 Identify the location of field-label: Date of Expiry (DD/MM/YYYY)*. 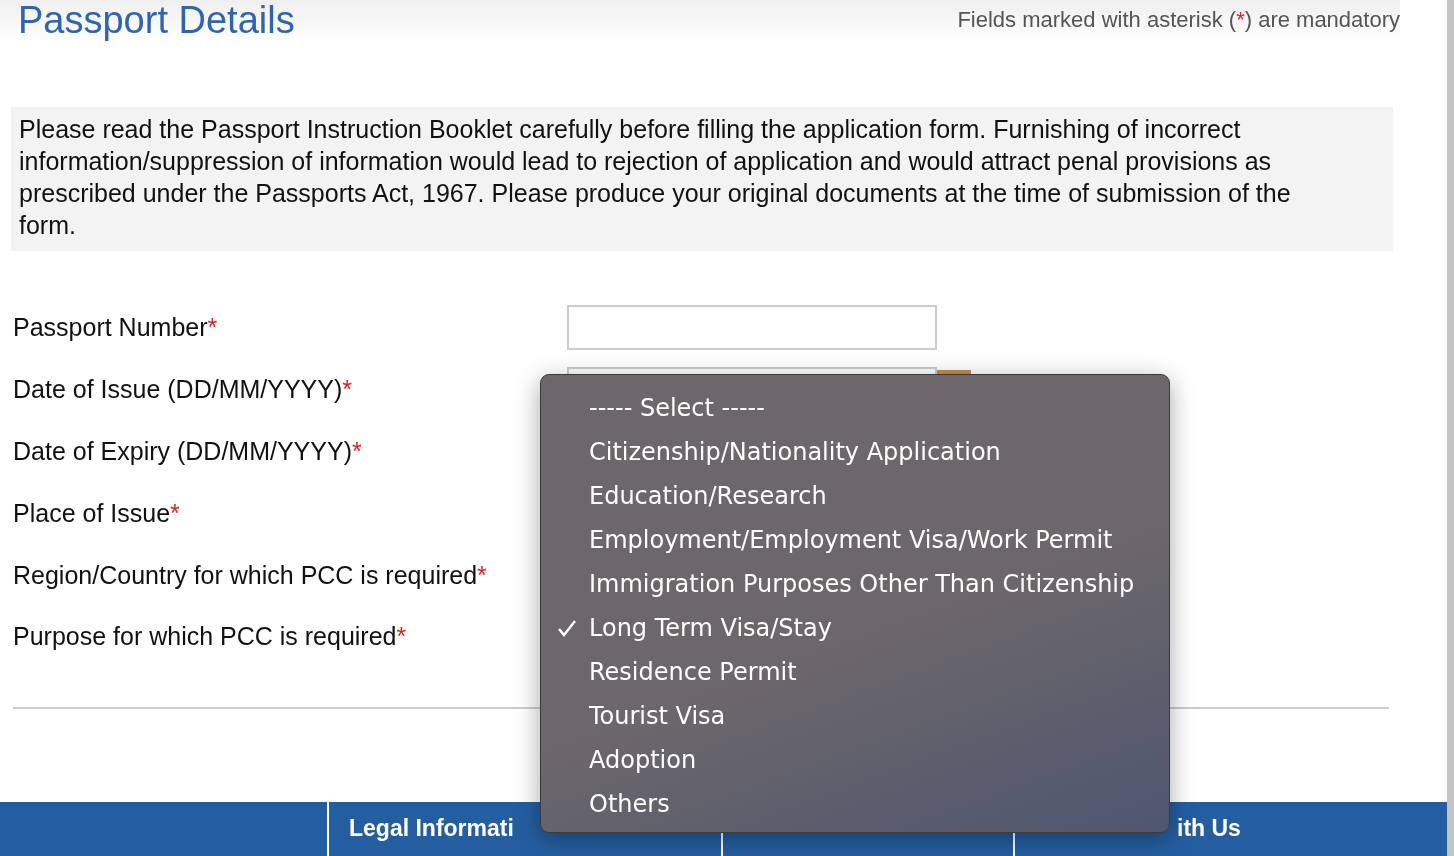
(187, 452).